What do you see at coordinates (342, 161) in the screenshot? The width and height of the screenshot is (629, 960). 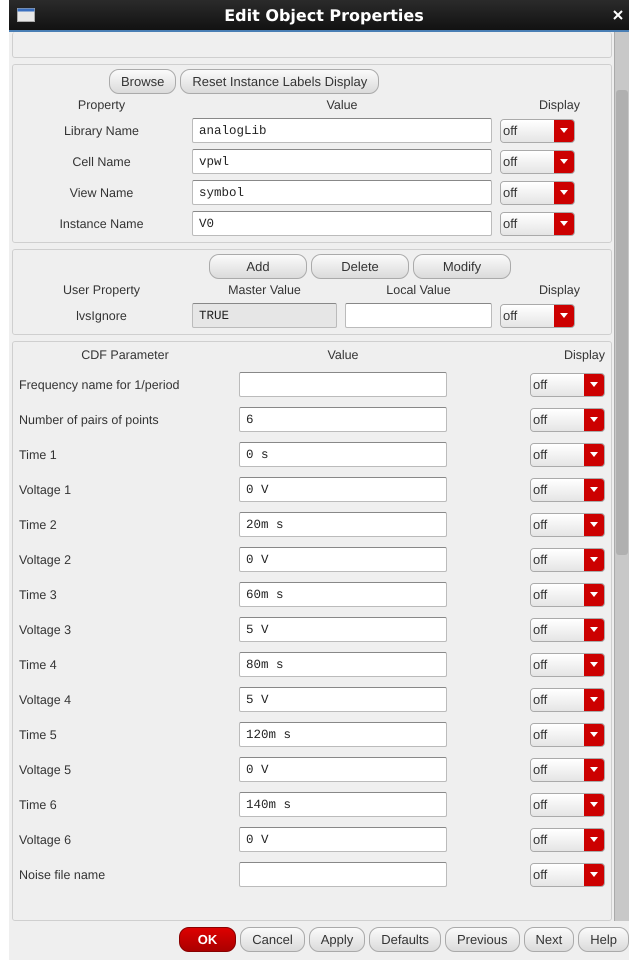 I see `value-field: vpwl` at bounding box center [342, 161].